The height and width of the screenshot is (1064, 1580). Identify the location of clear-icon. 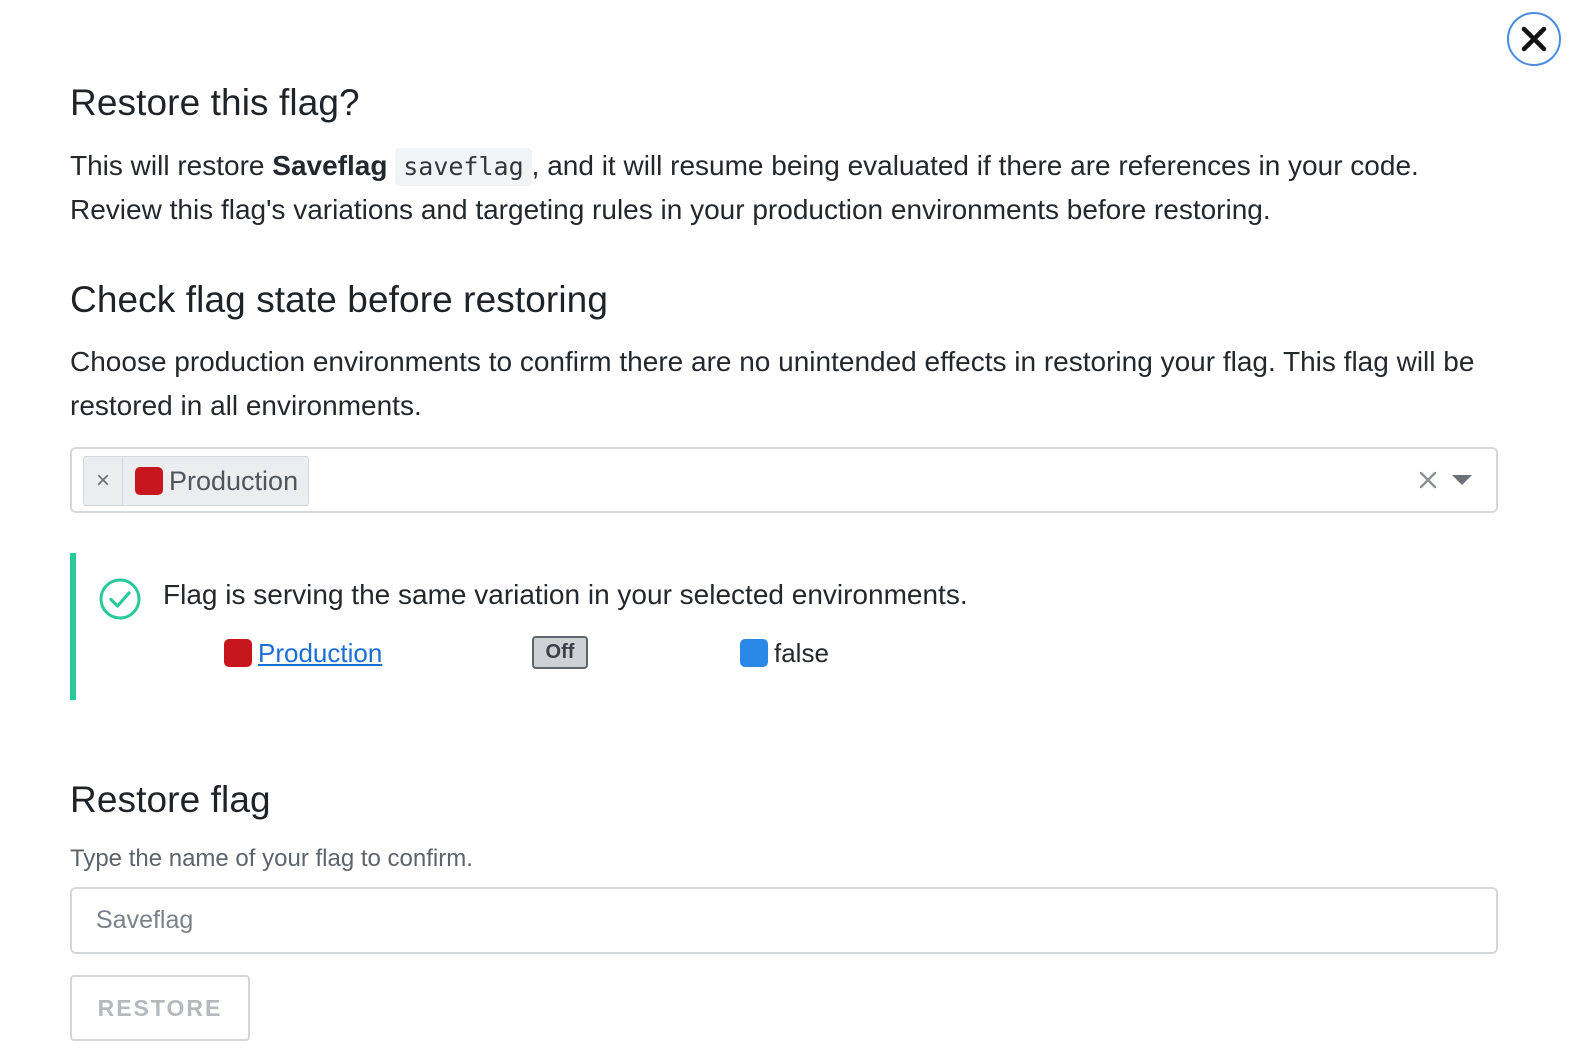
(1428, 480).